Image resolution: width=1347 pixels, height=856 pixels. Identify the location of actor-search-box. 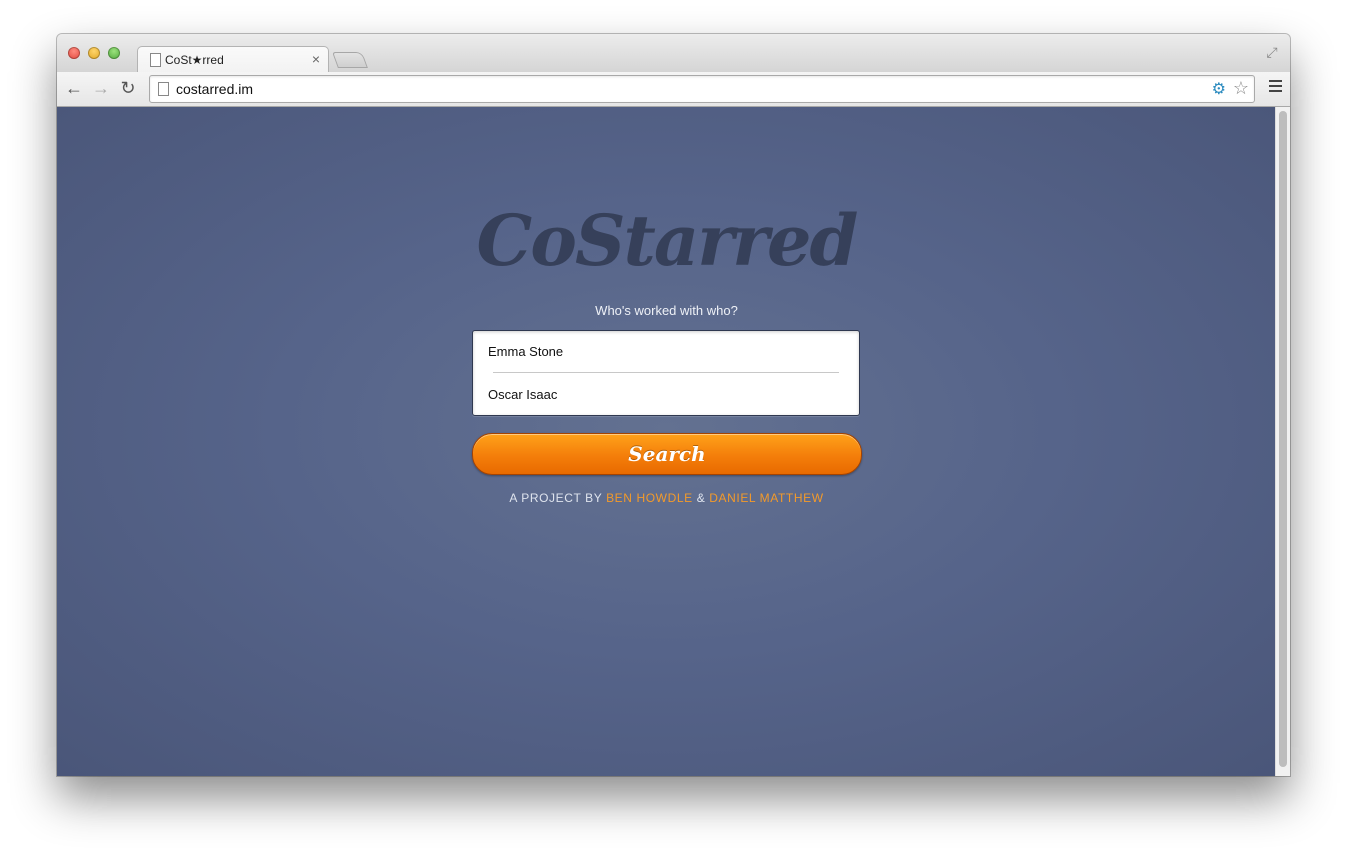
(666, 373).